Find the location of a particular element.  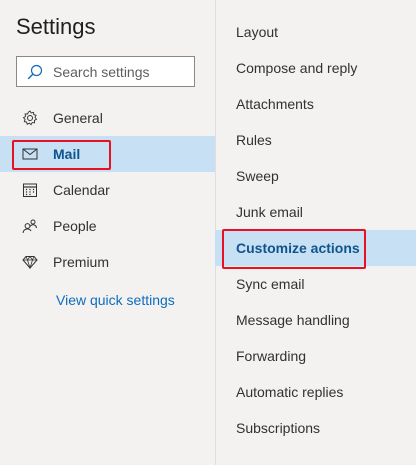

diamond-icon is located at coordinates (30, 262).